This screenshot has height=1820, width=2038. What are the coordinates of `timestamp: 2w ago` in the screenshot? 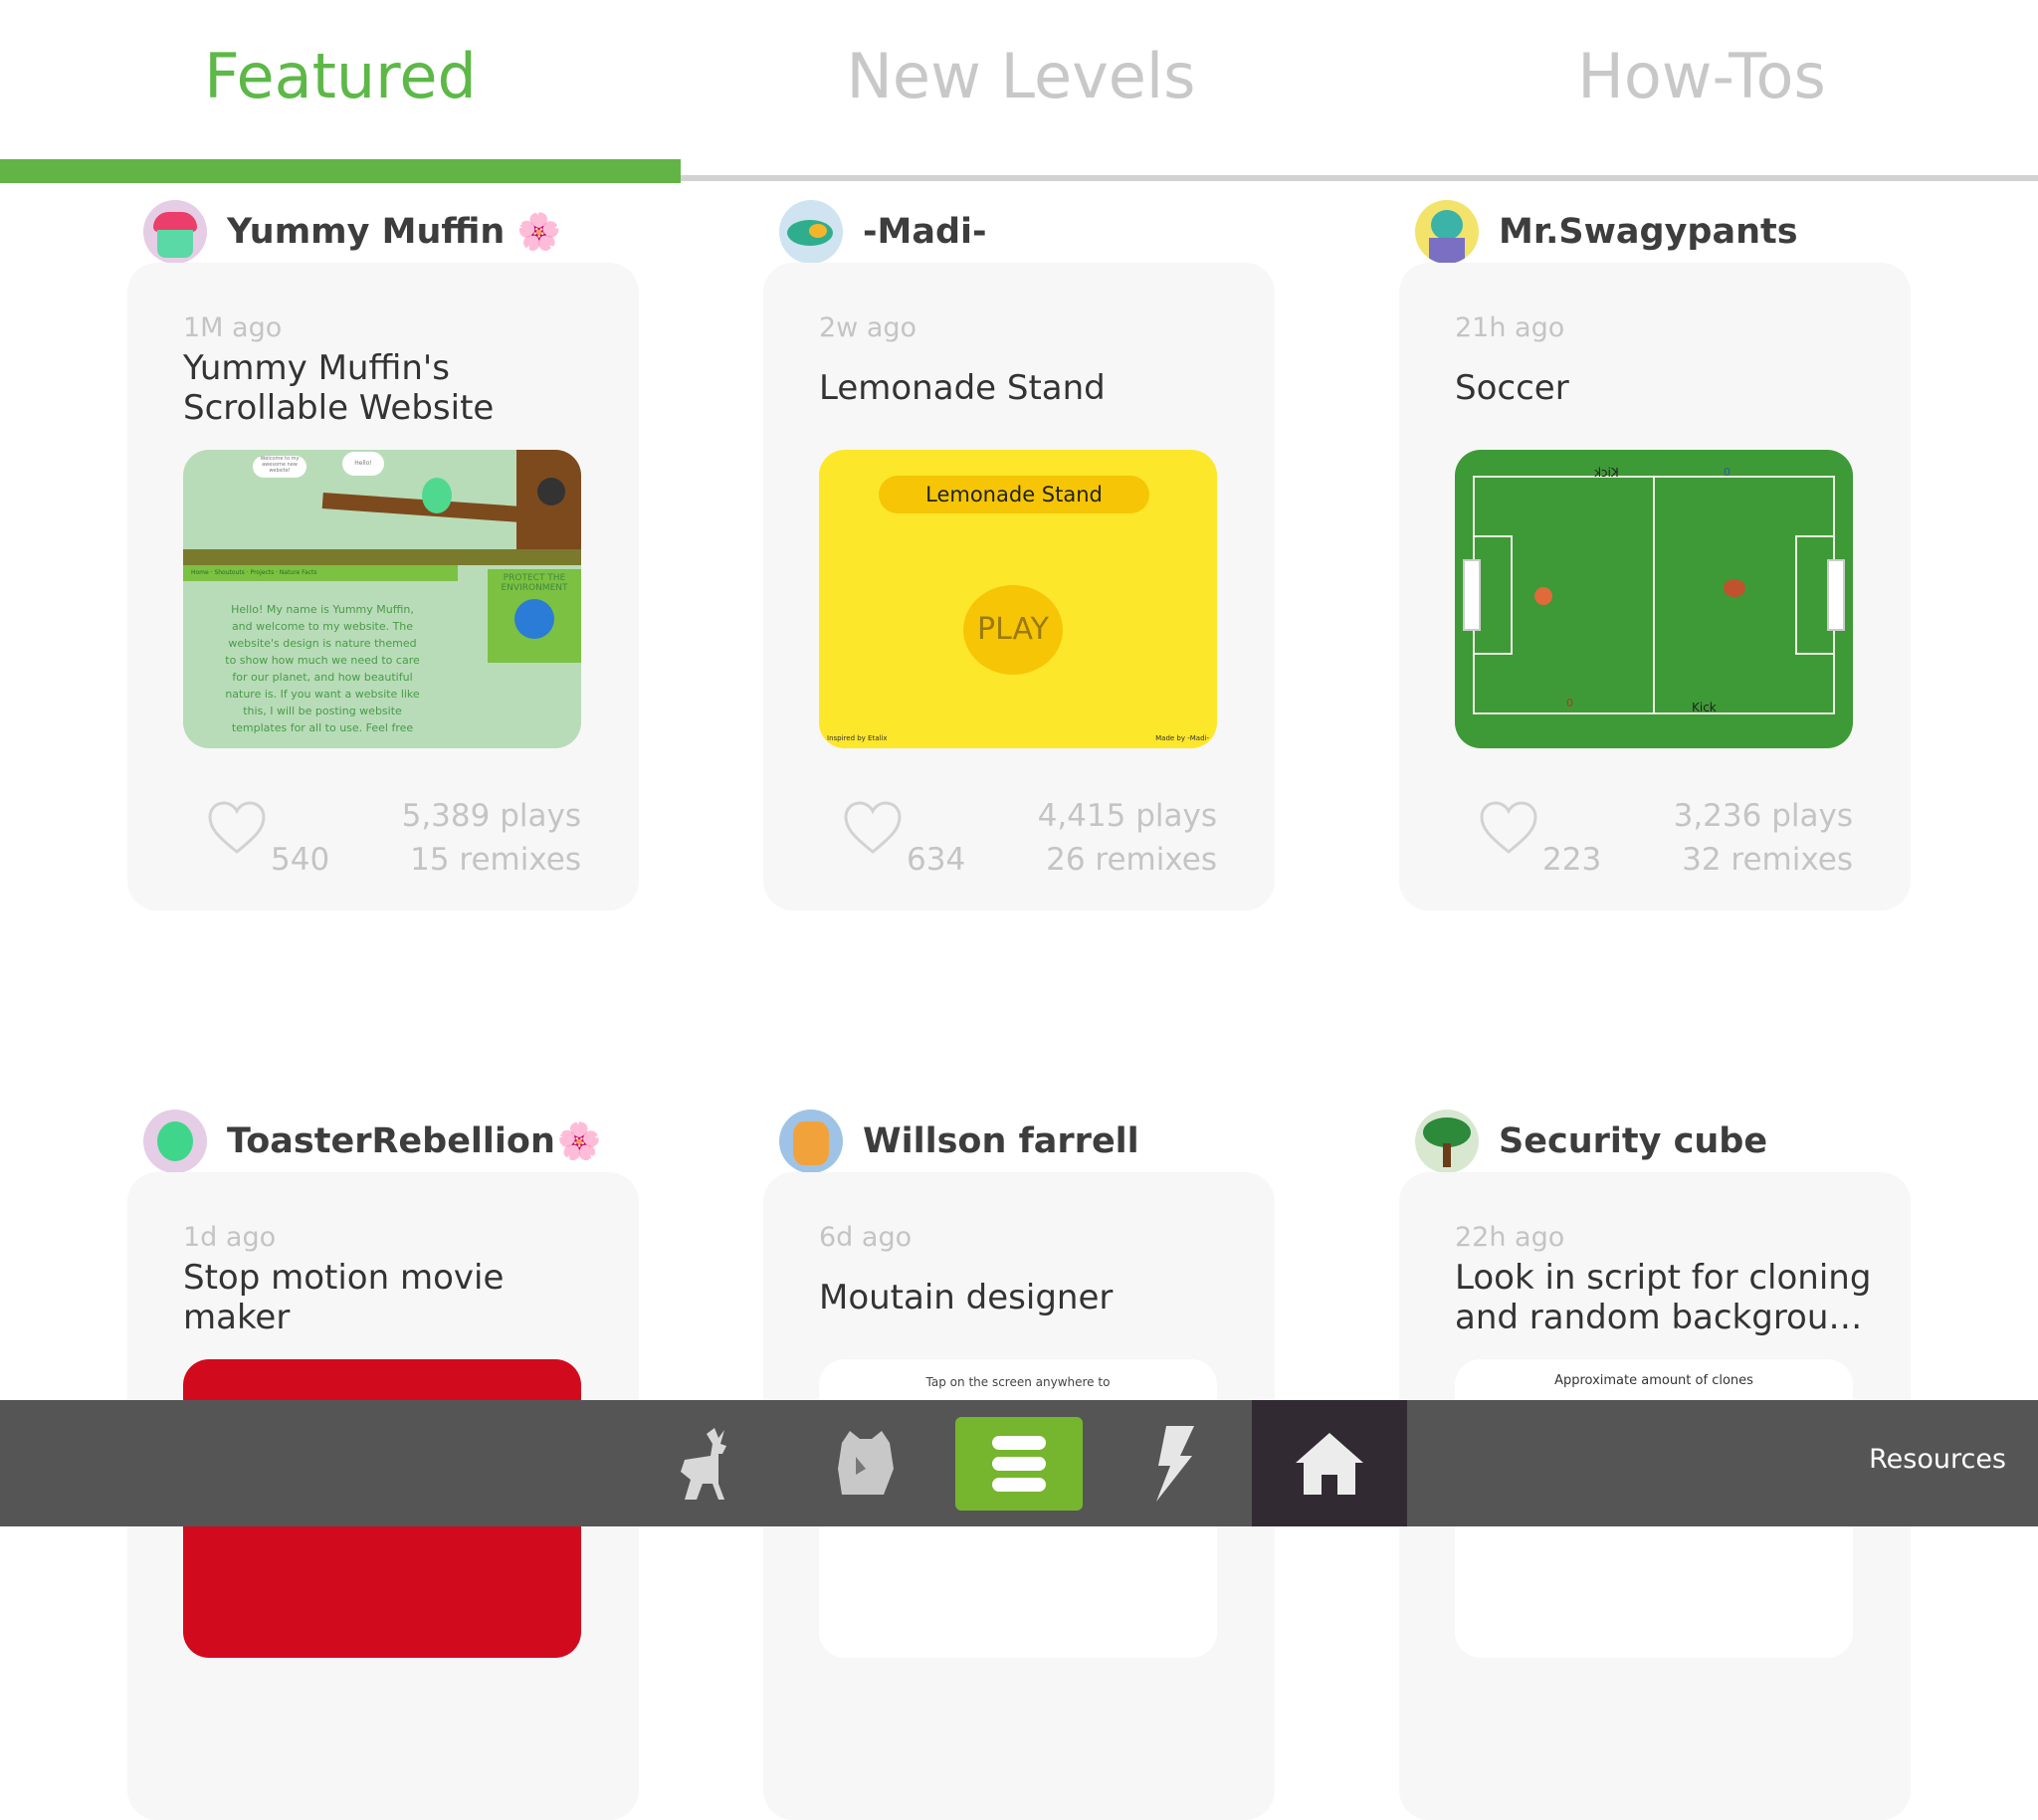 It's located at (868, 327).